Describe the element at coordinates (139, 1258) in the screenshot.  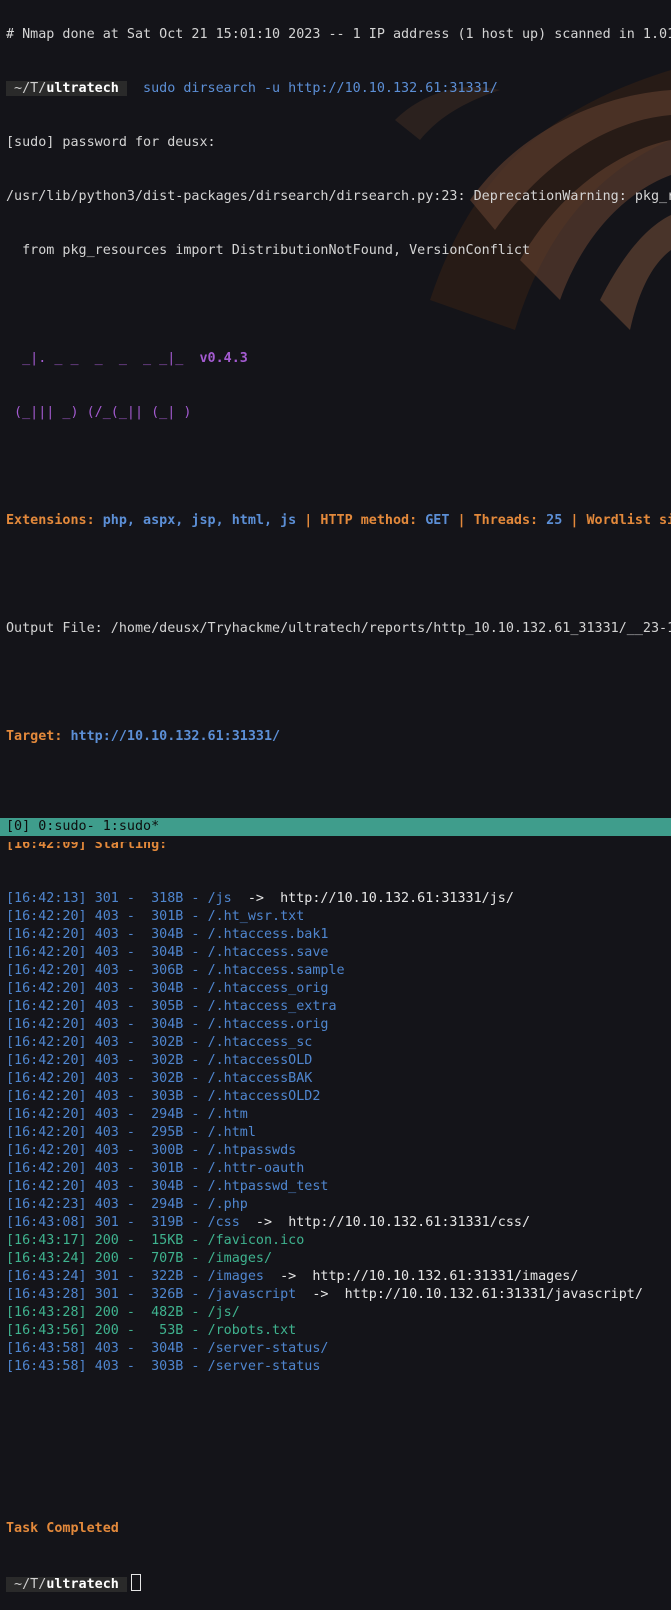
I see `result-row: [16:43:24] 200 - 707B - /images/` at that location.